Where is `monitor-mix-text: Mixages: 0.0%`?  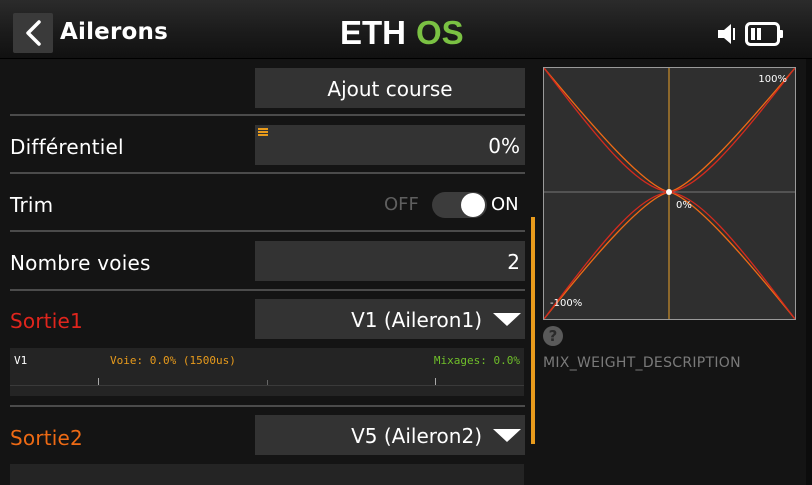 monitor-mix-text: Mixages: 0.0% is located at coordinates (476, 360).